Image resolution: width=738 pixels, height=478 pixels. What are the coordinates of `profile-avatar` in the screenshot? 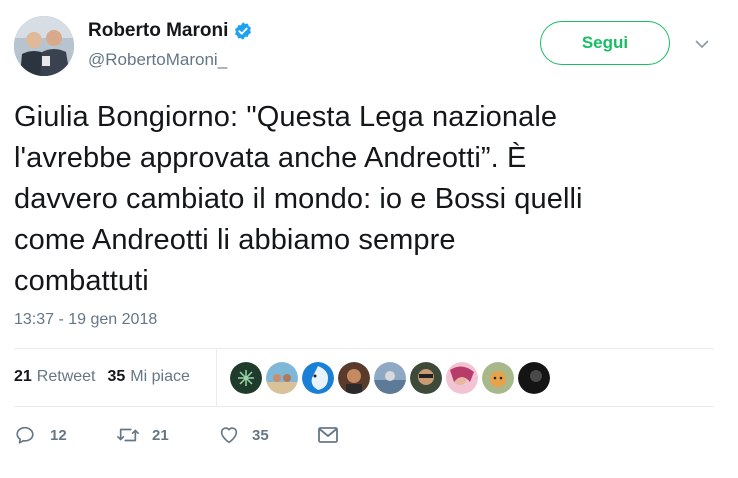 It's located at (44, 46).